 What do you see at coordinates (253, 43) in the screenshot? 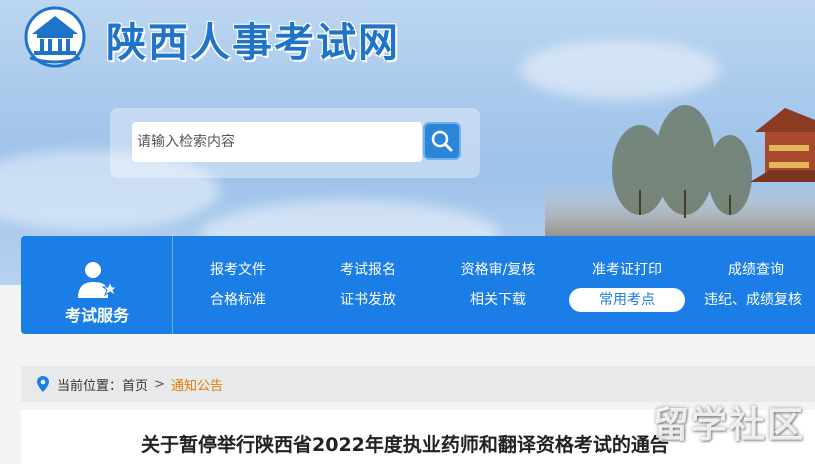
I see `site-title: 陕西人事考试网` at bounding box center [253, 43].